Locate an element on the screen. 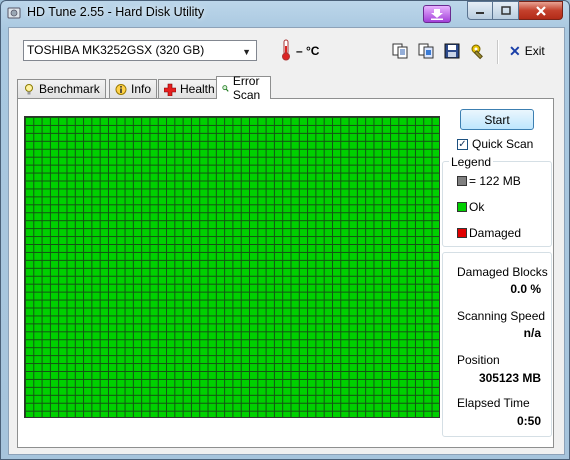 This screenshot has height=460, width=570. minimize-button is located at coordinates (480, 10).